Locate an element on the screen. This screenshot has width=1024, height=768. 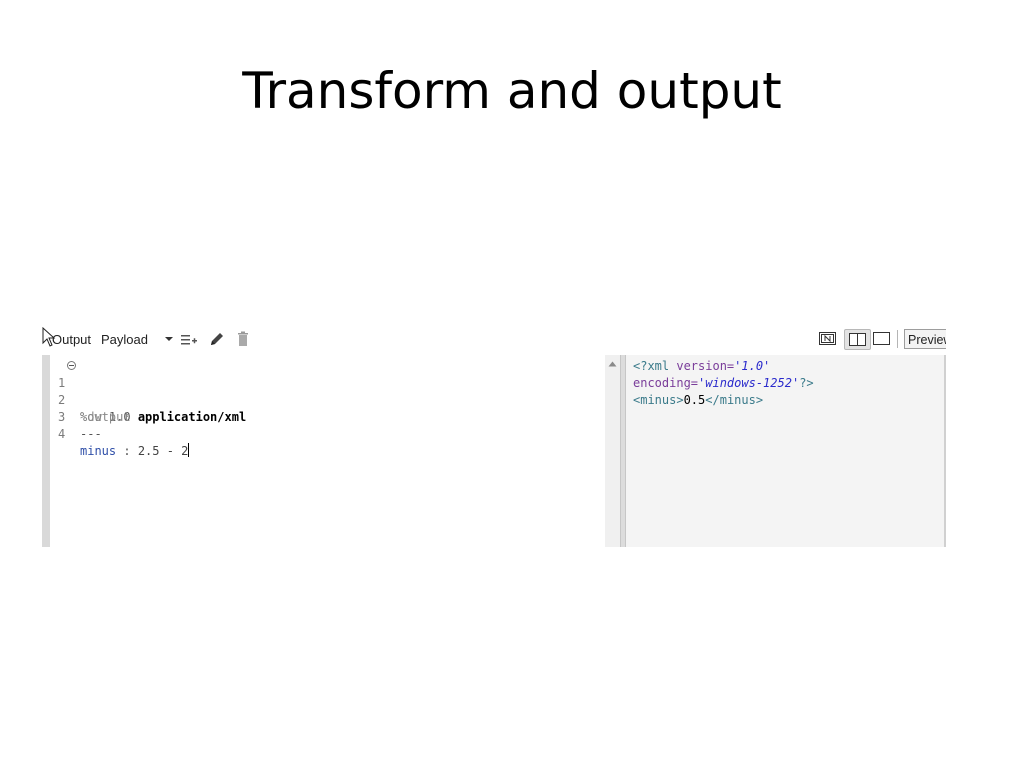
xml-value: 0.5 is located at coordinates (694, 400).